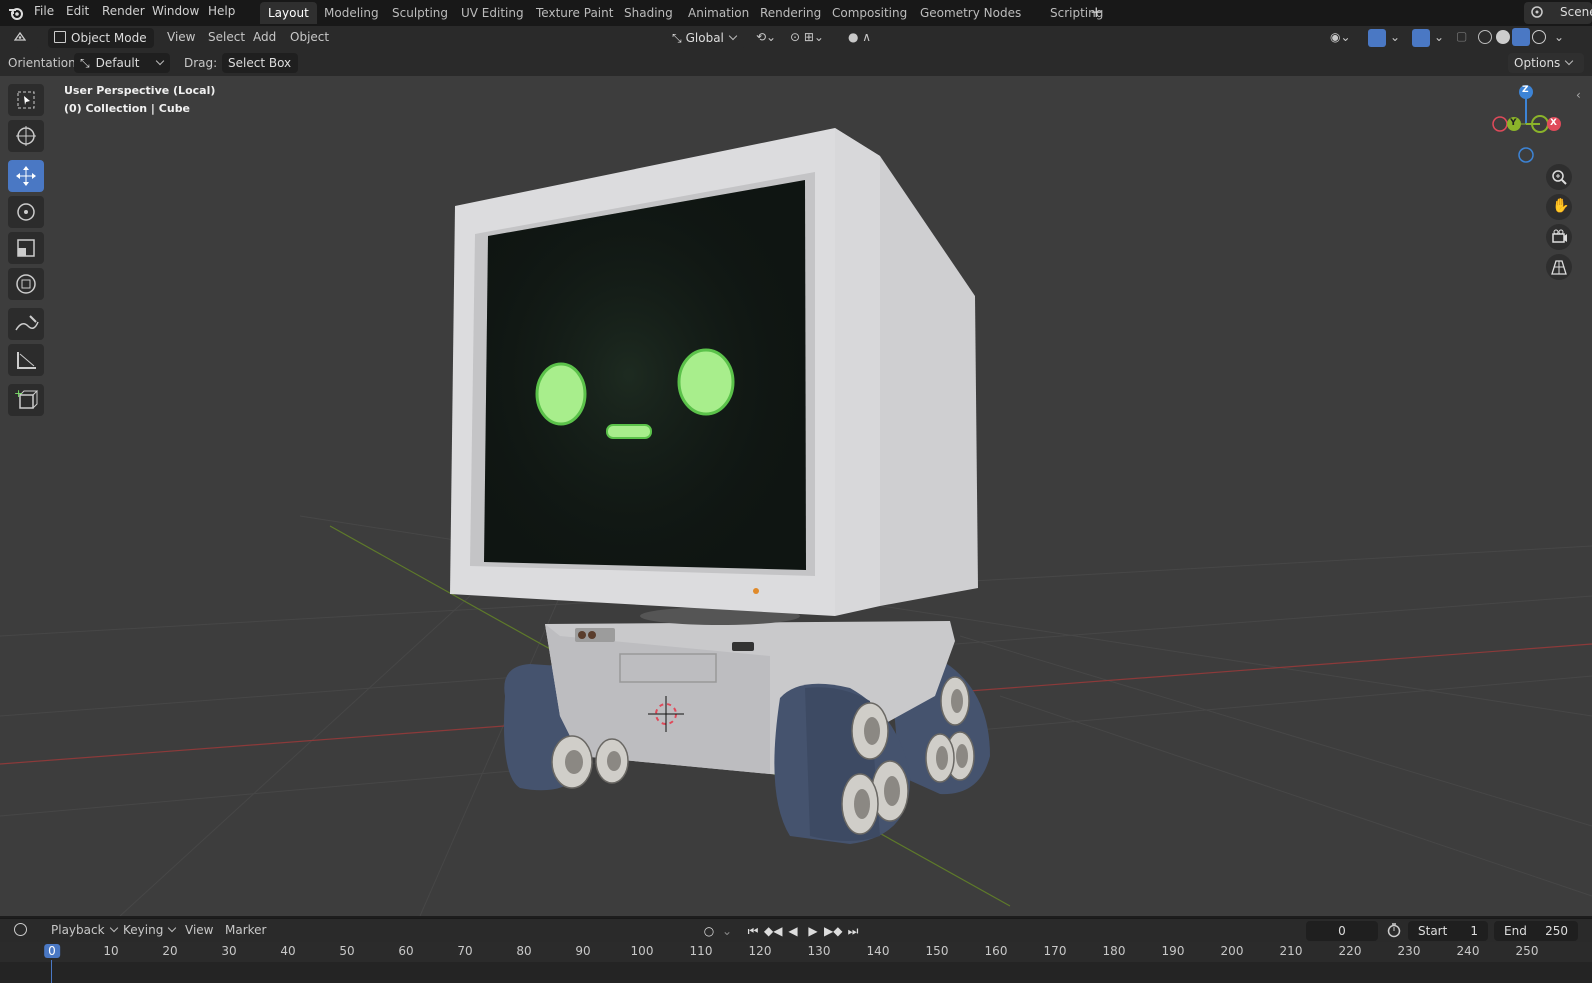 This screenshot has width=1592, height=983. I want to click on pan-button: ✋, so click(1559, 207).